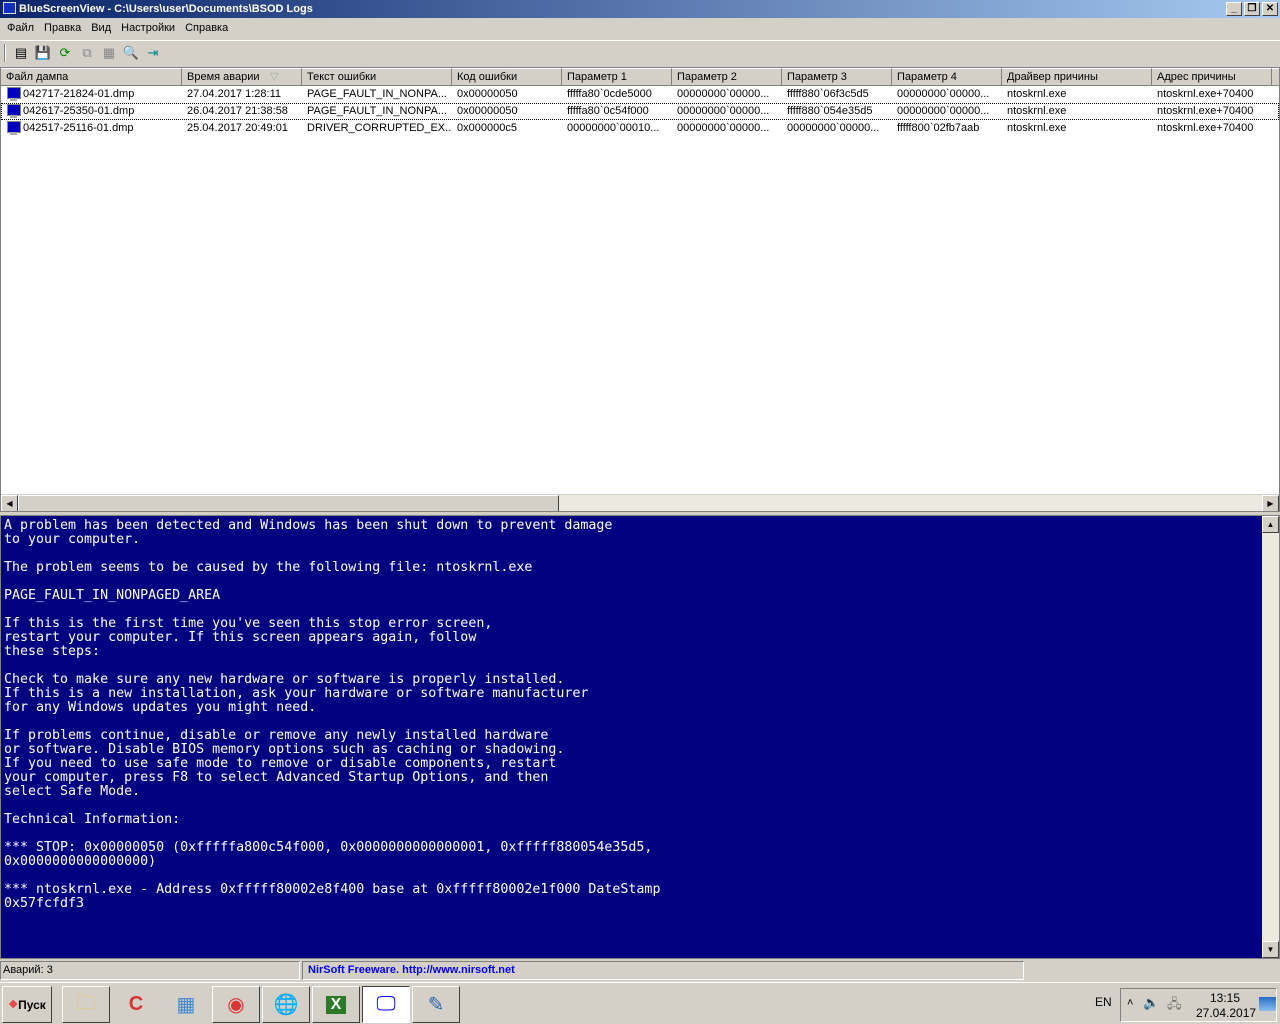 The height and width of the screenshot is (1024, 1280). What do you see at coordinates (1198, 1005) in the screenshot?
I see `system-tray: ˄ 🔈 🖧 13:15 27.04.2017` at bounding box center [1198, 1005].